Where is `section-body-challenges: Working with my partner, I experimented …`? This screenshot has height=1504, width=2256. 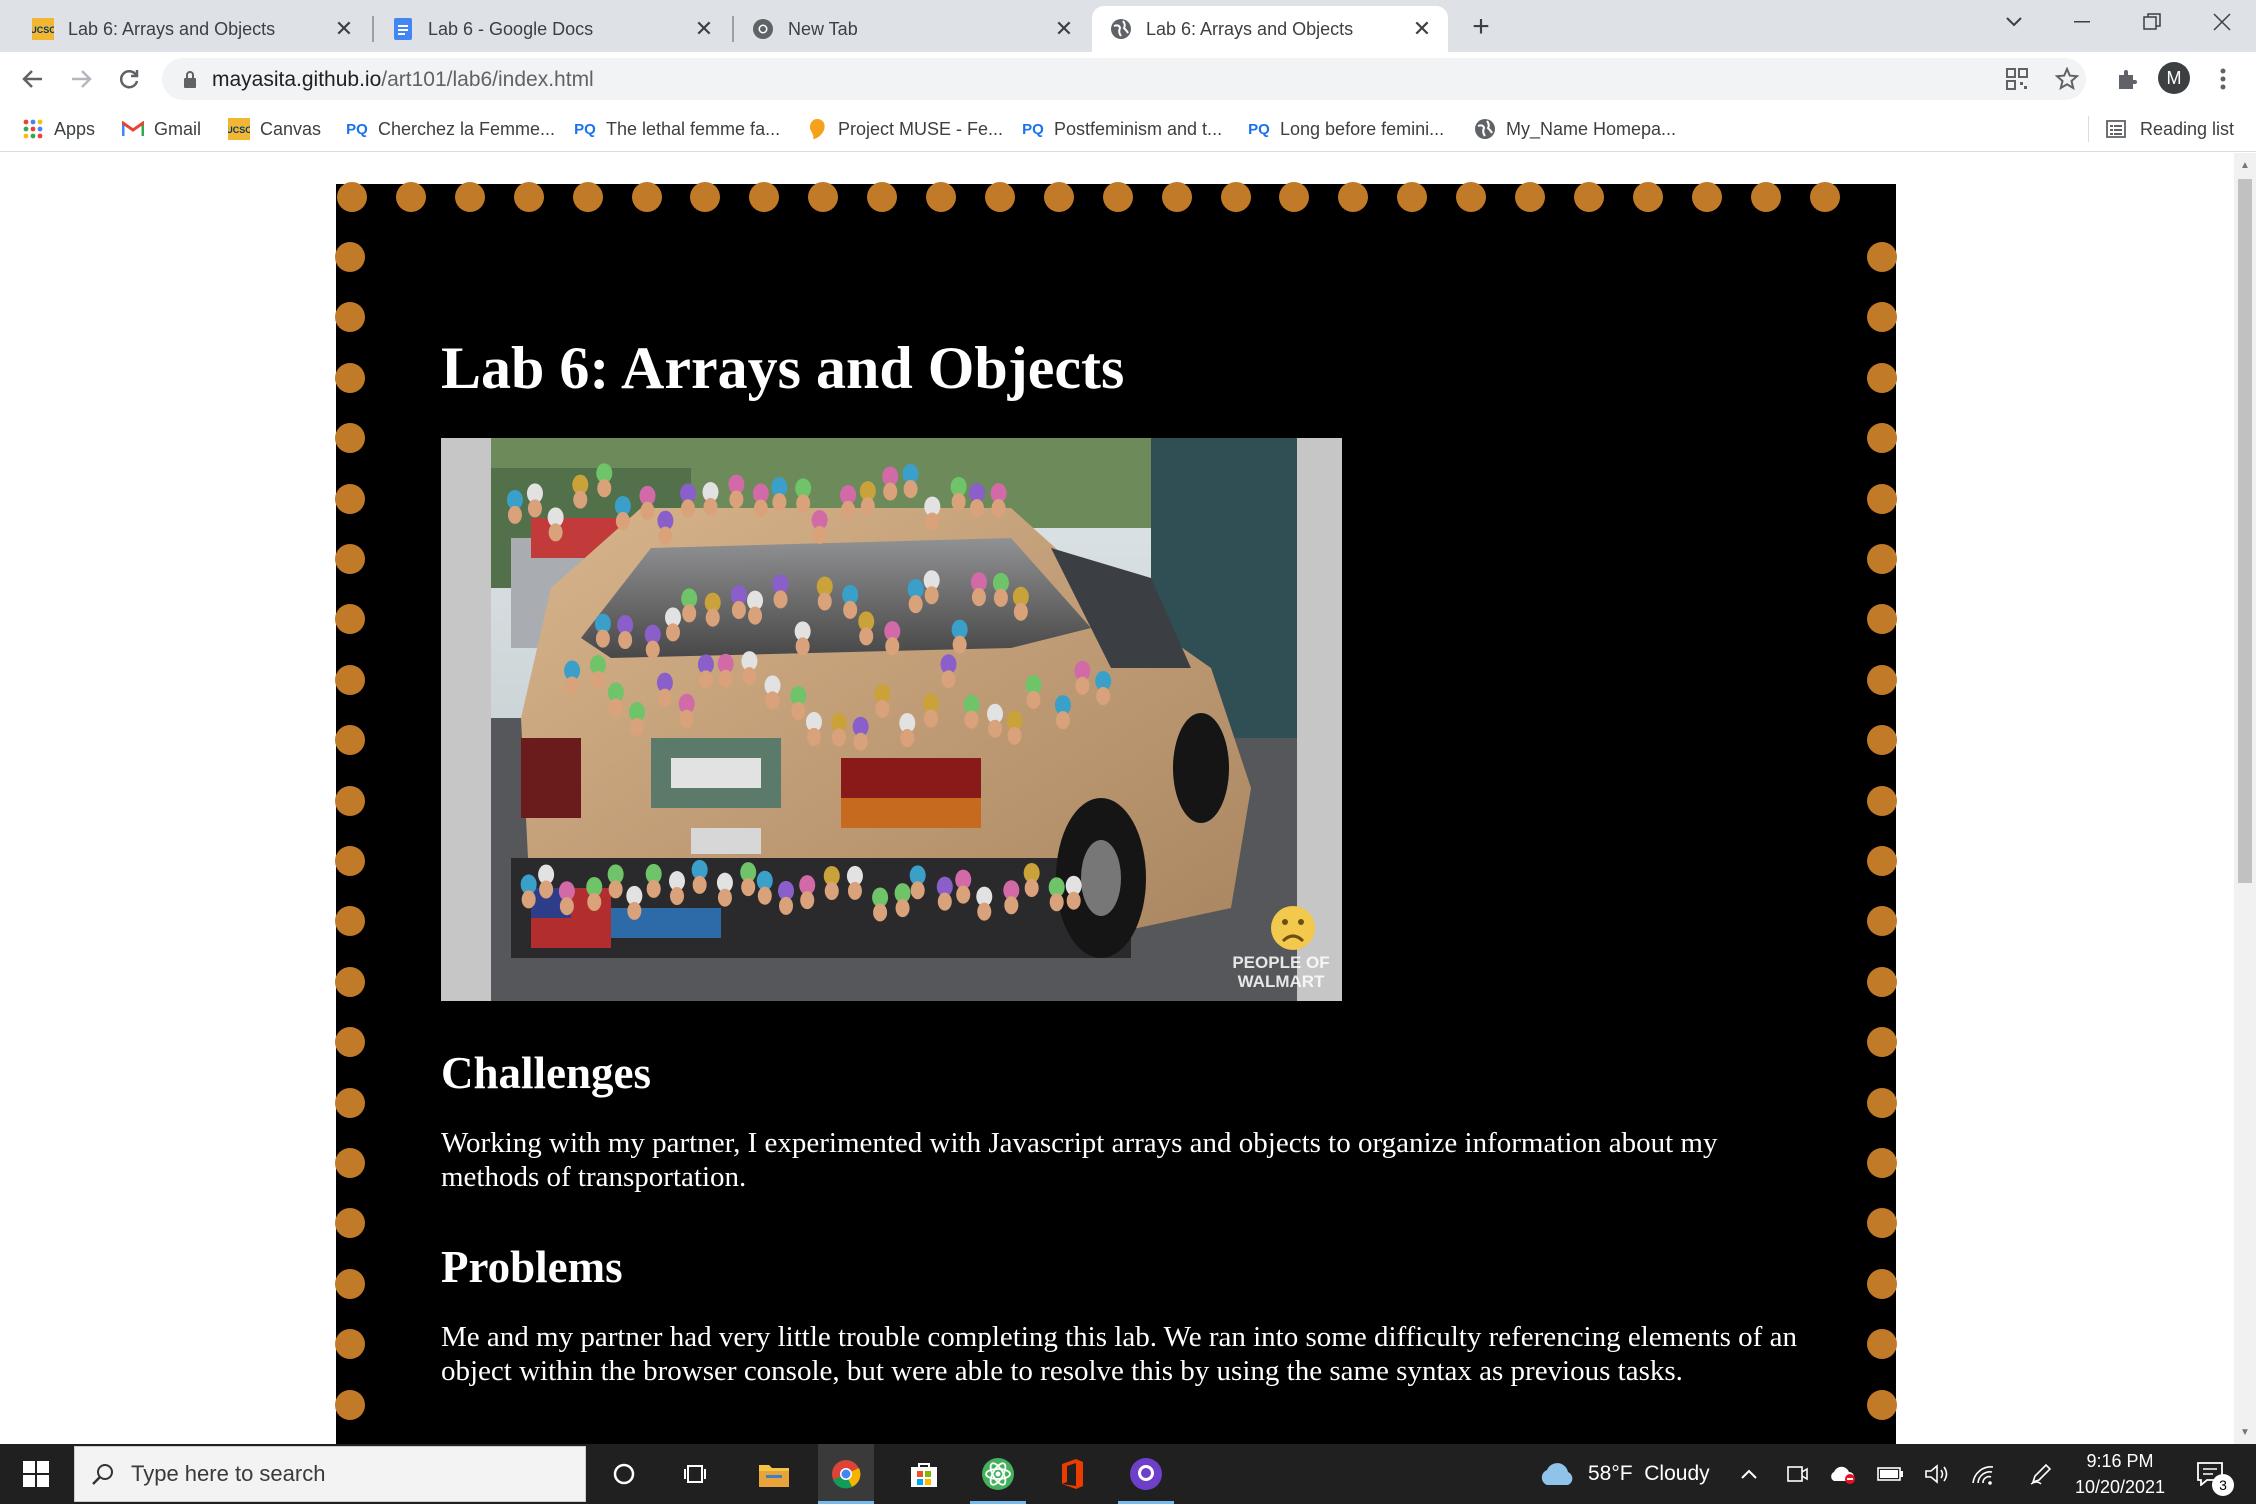 section-body-challenges: Working with my partner, I experimented … is located at coordinates (1079, 1160).